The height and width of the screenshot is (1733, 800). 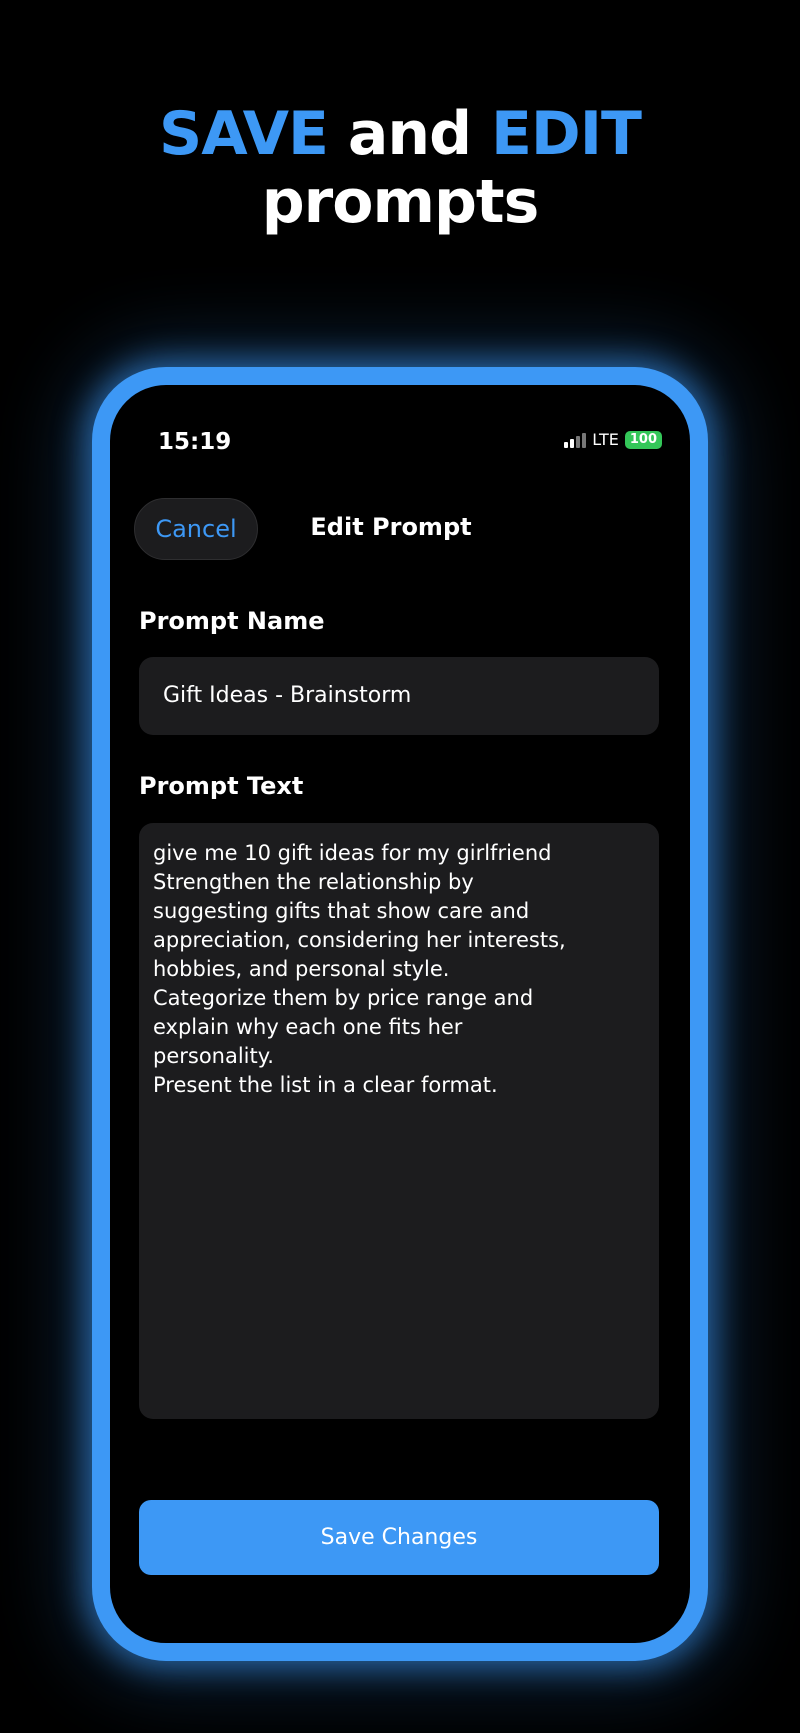 I want to click on promo-headline: SAVE and EDIT prompts, so click(x=400, y=168).